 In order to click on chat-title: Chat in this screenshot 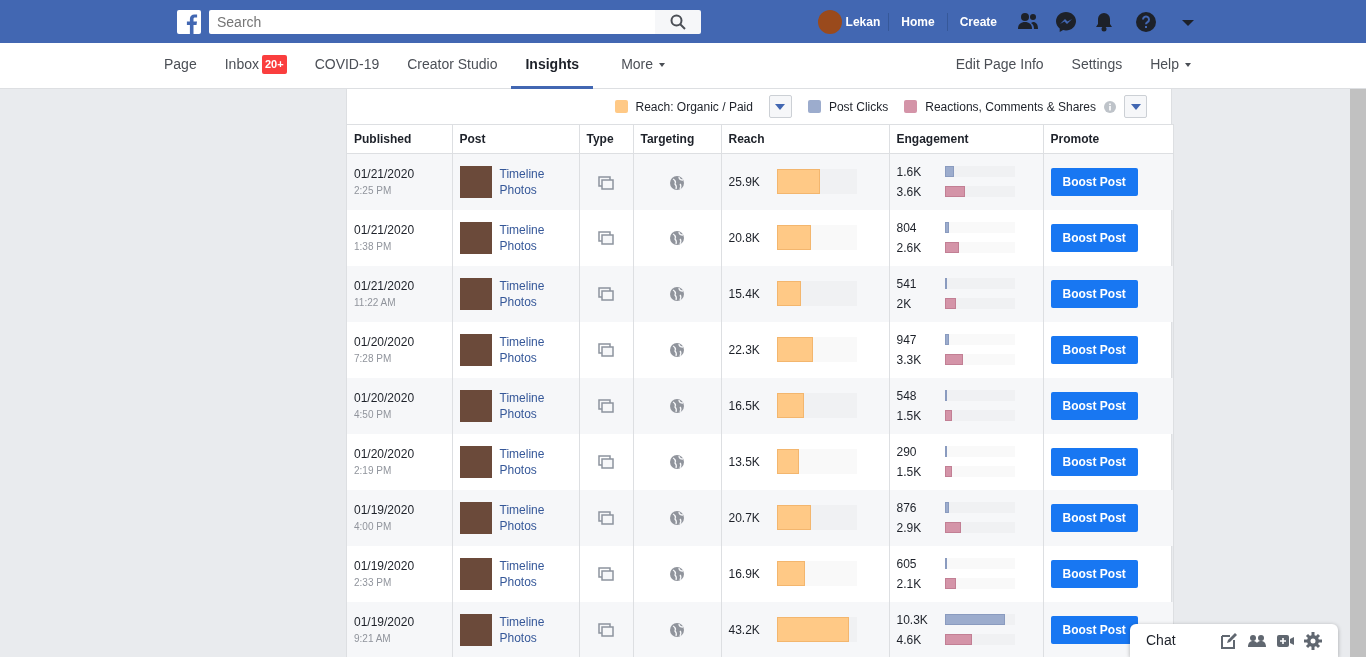, I will do `click(1161, 640)`.